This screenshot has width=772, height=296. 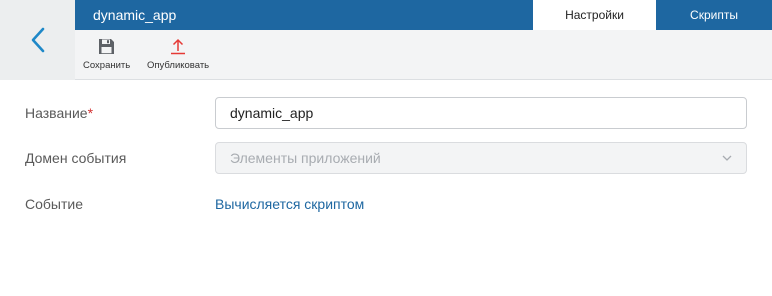 What do you see at coordinates (594, 15) in the screenshot?
I see `tab-settings: Настройки` at bounding box center [594, 15].